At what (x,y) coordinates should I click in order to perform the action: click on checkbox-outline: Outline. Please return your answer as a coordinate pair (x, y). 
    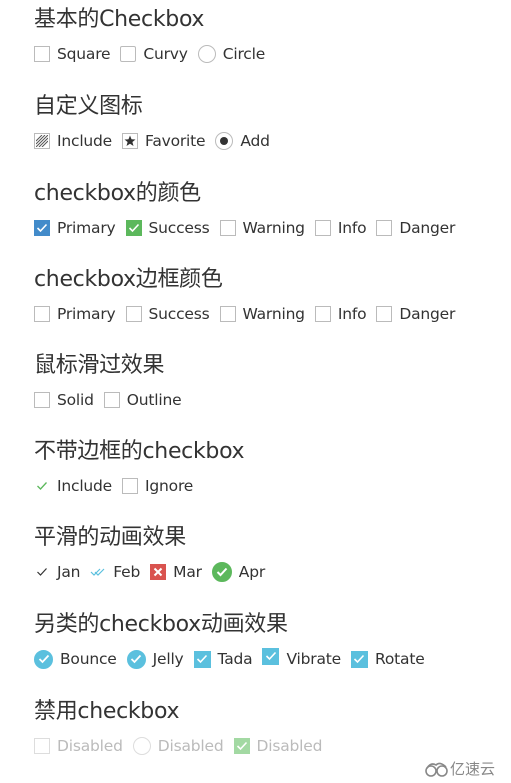
    Looking at the image, I should click on (142, 400).